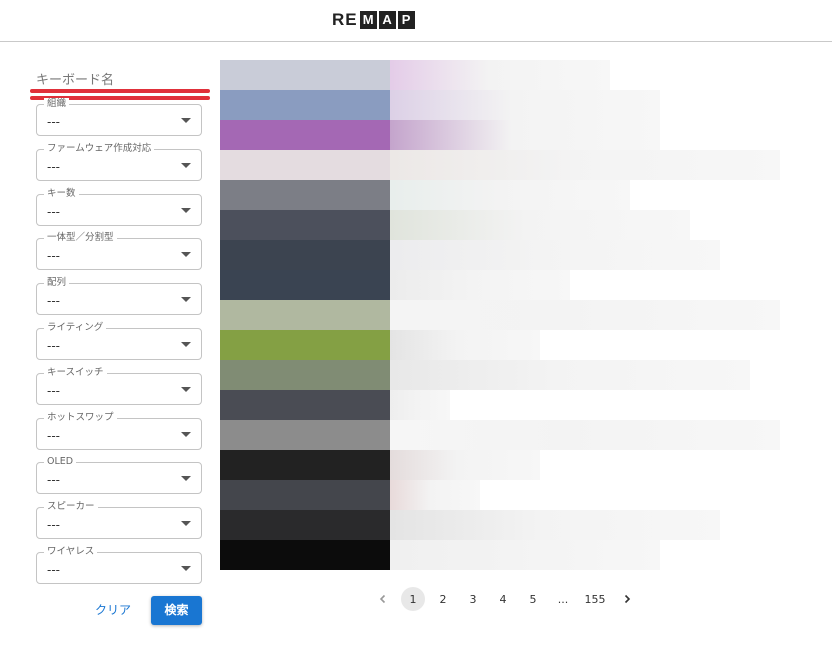 The height and width of the screenshot is (661, 832). Describe the element at coordinates (75, 372) in the screenshot. I see `filter-label: キースイッチ` at that location.